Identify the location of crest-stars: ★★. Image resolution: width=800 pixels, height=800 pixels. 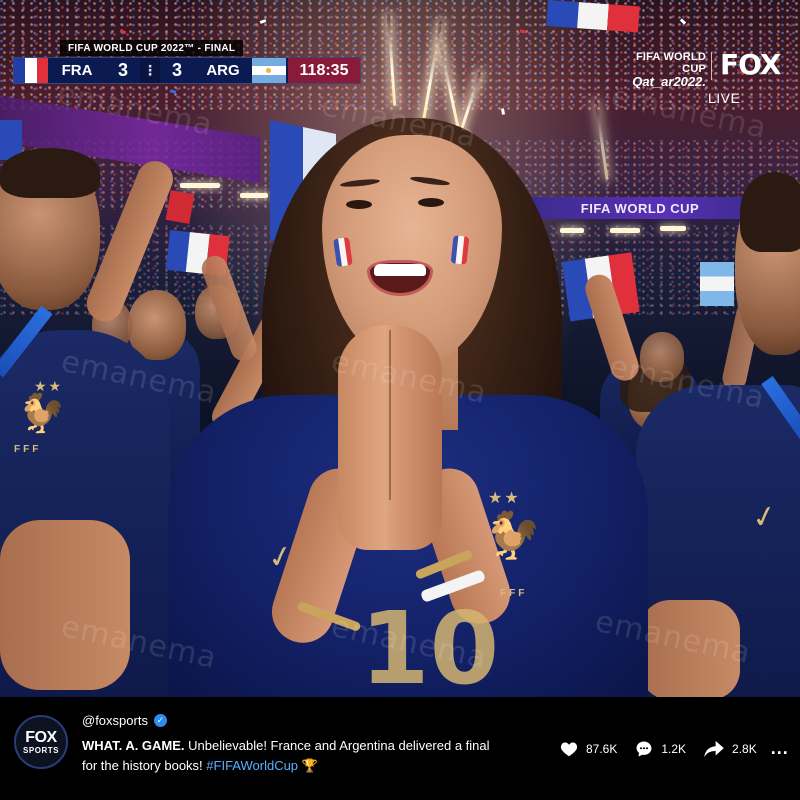
(504, 498).